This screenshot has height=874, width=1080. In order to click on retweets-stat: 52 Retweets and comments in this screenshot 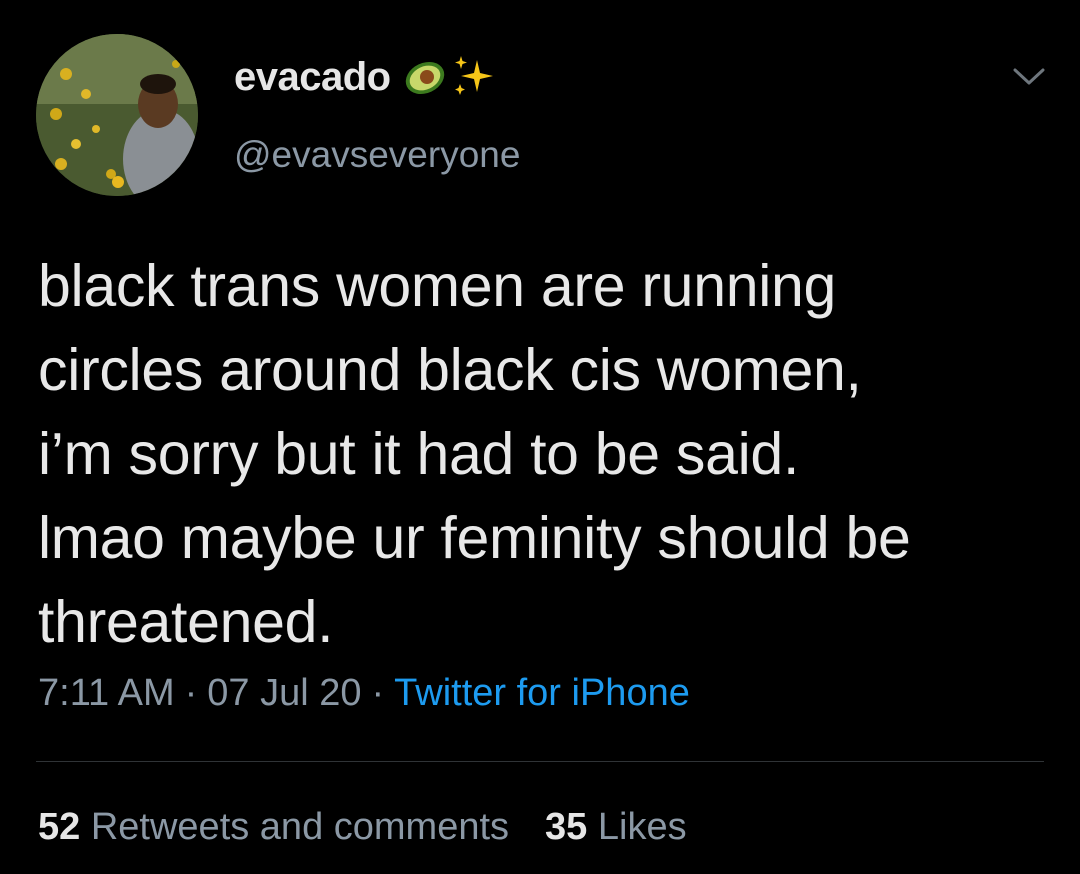, I will do `click(273, 827)`.